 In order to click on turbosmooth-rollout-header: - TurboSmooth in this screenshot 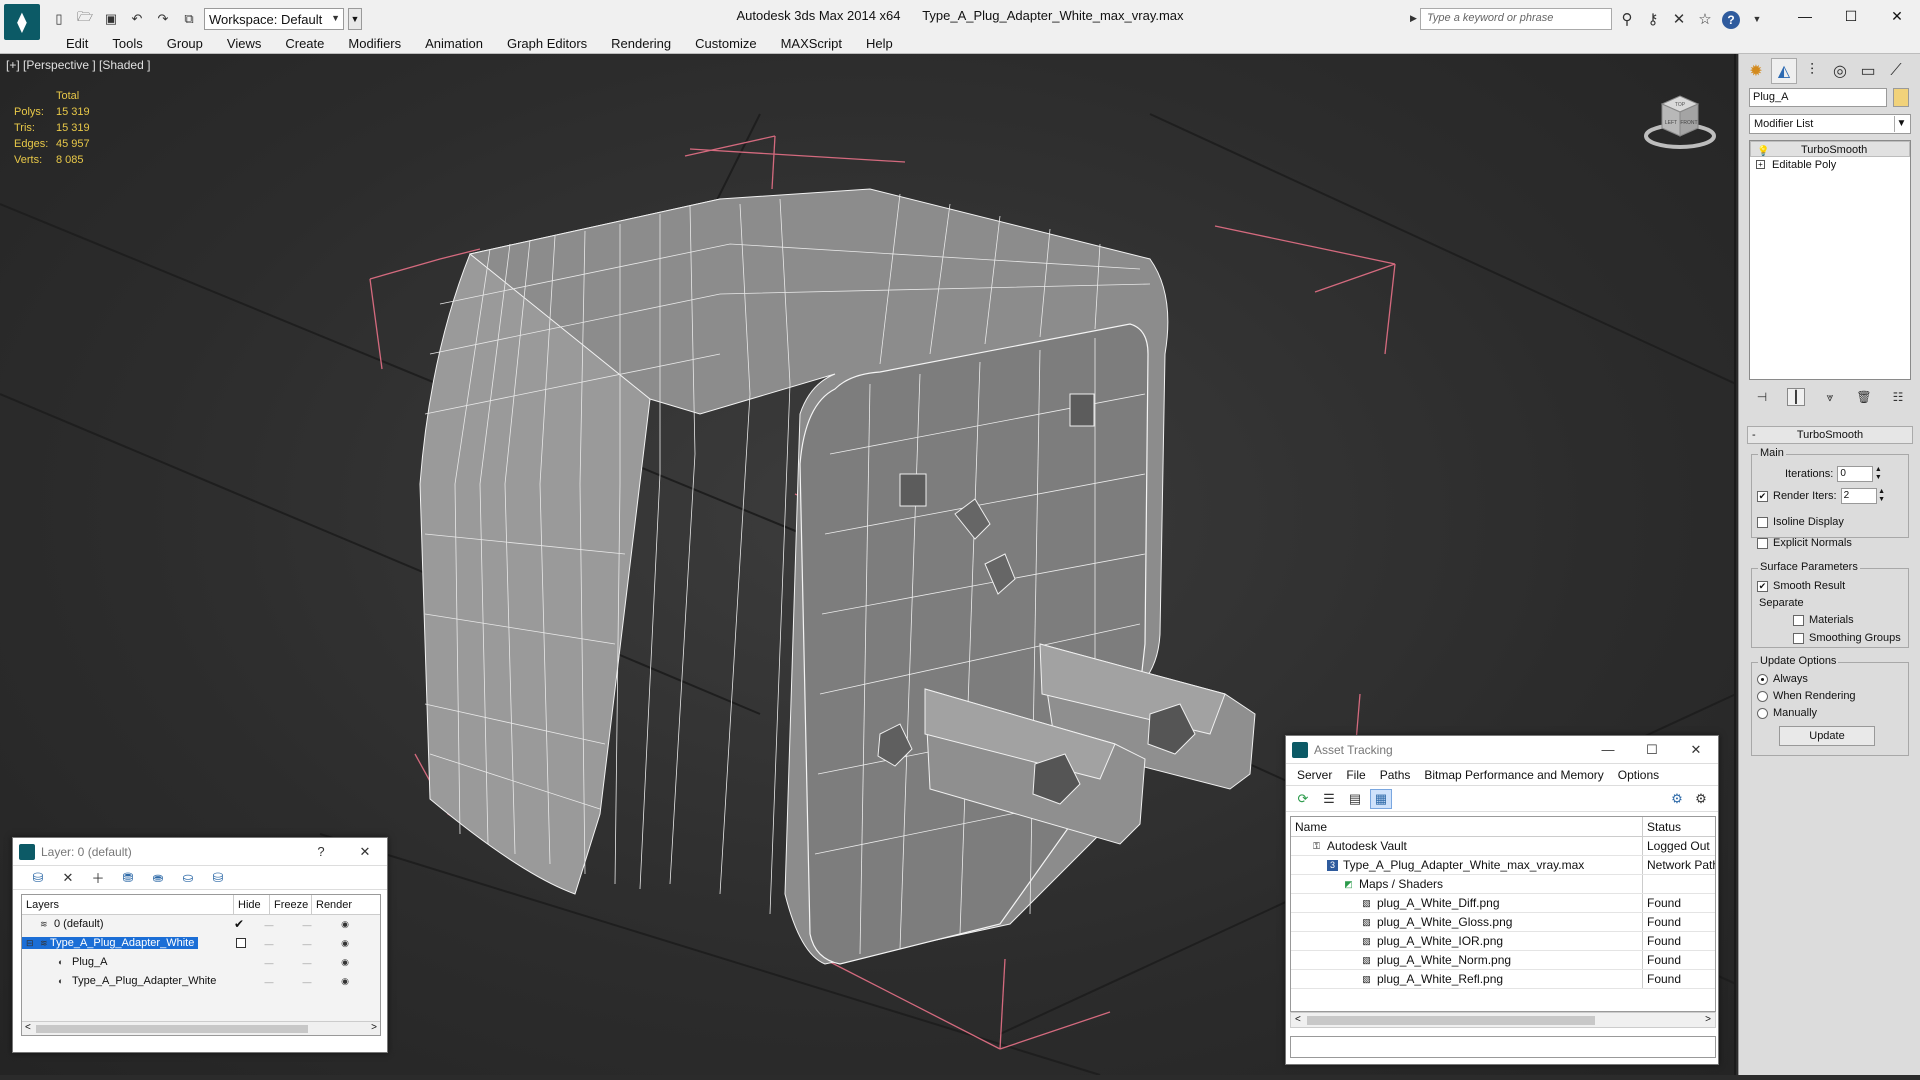, I will do `click(1830, 435)`.